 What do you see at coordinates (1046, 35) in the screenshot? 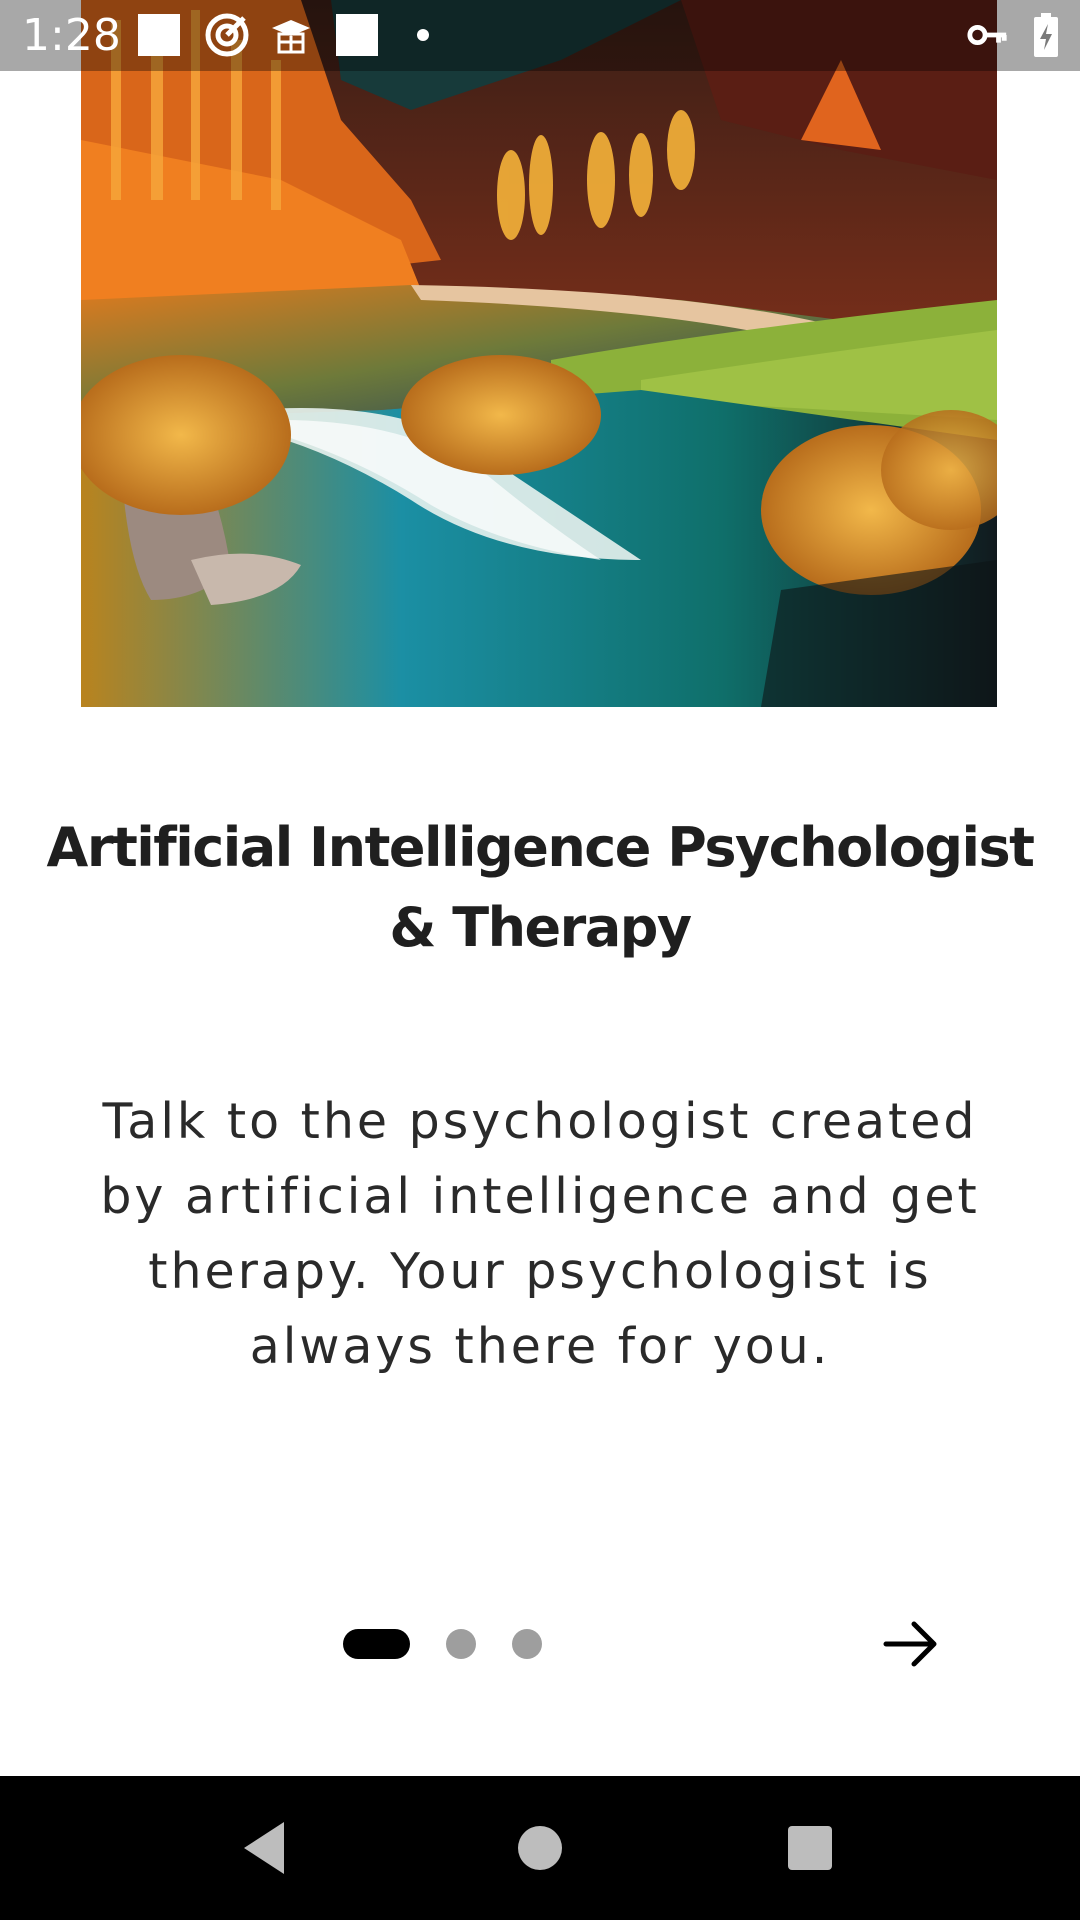
I see `battery-charging-icon` at bounding box center [1046, 35].